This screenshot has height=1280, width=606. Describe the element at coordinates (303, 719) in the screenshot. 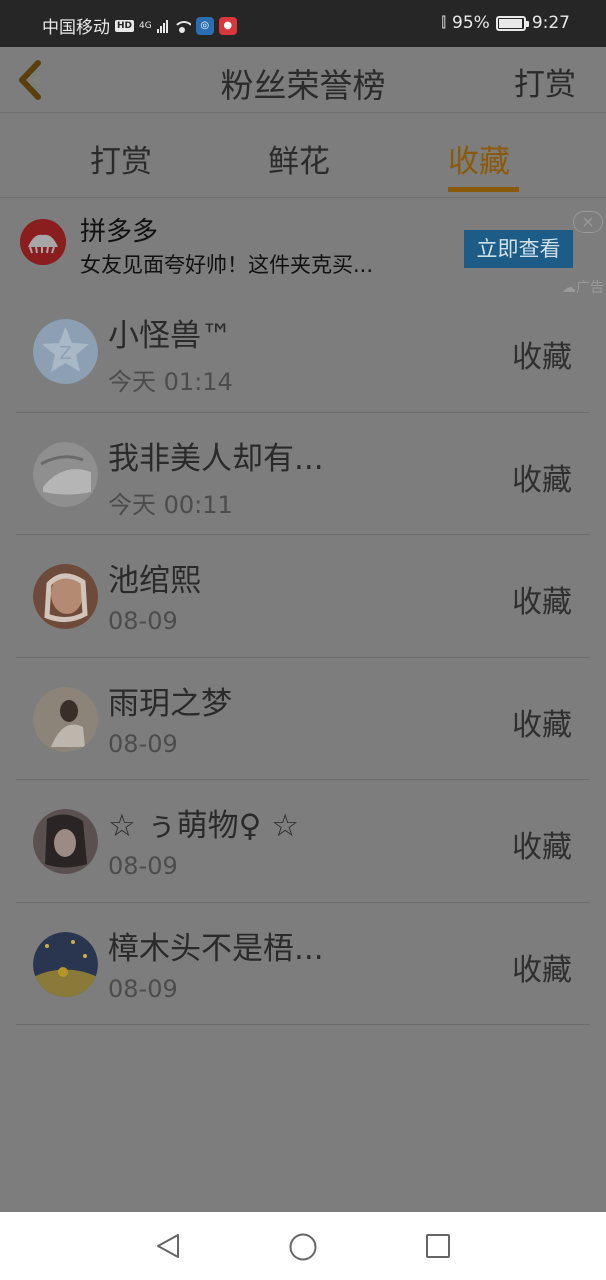

I see `list-item: 雨玥之梦 08-09 收藏` at that location.